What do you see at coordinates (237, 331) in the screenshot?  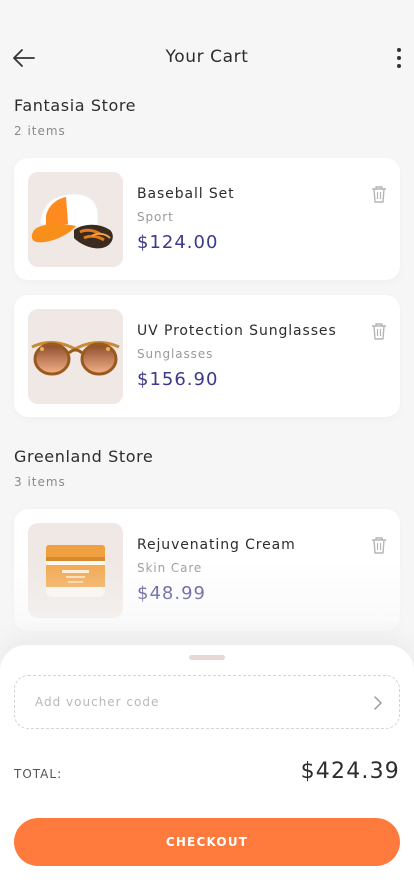 I see `product-name: UV Protection Sunglasses` at bounding box center [237, 331].